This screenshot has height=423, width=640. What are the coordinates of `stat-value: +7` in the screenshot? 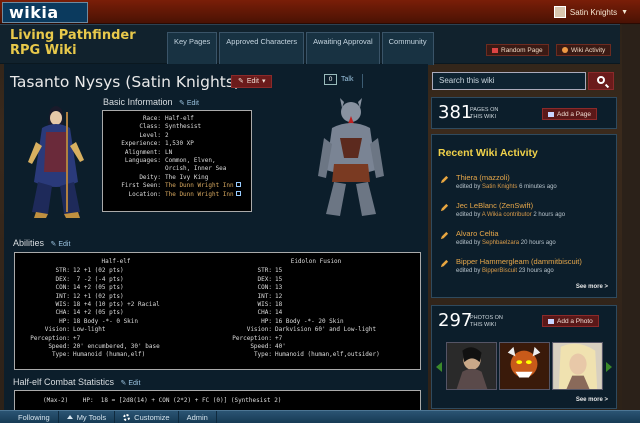 It's located at (279, 338).